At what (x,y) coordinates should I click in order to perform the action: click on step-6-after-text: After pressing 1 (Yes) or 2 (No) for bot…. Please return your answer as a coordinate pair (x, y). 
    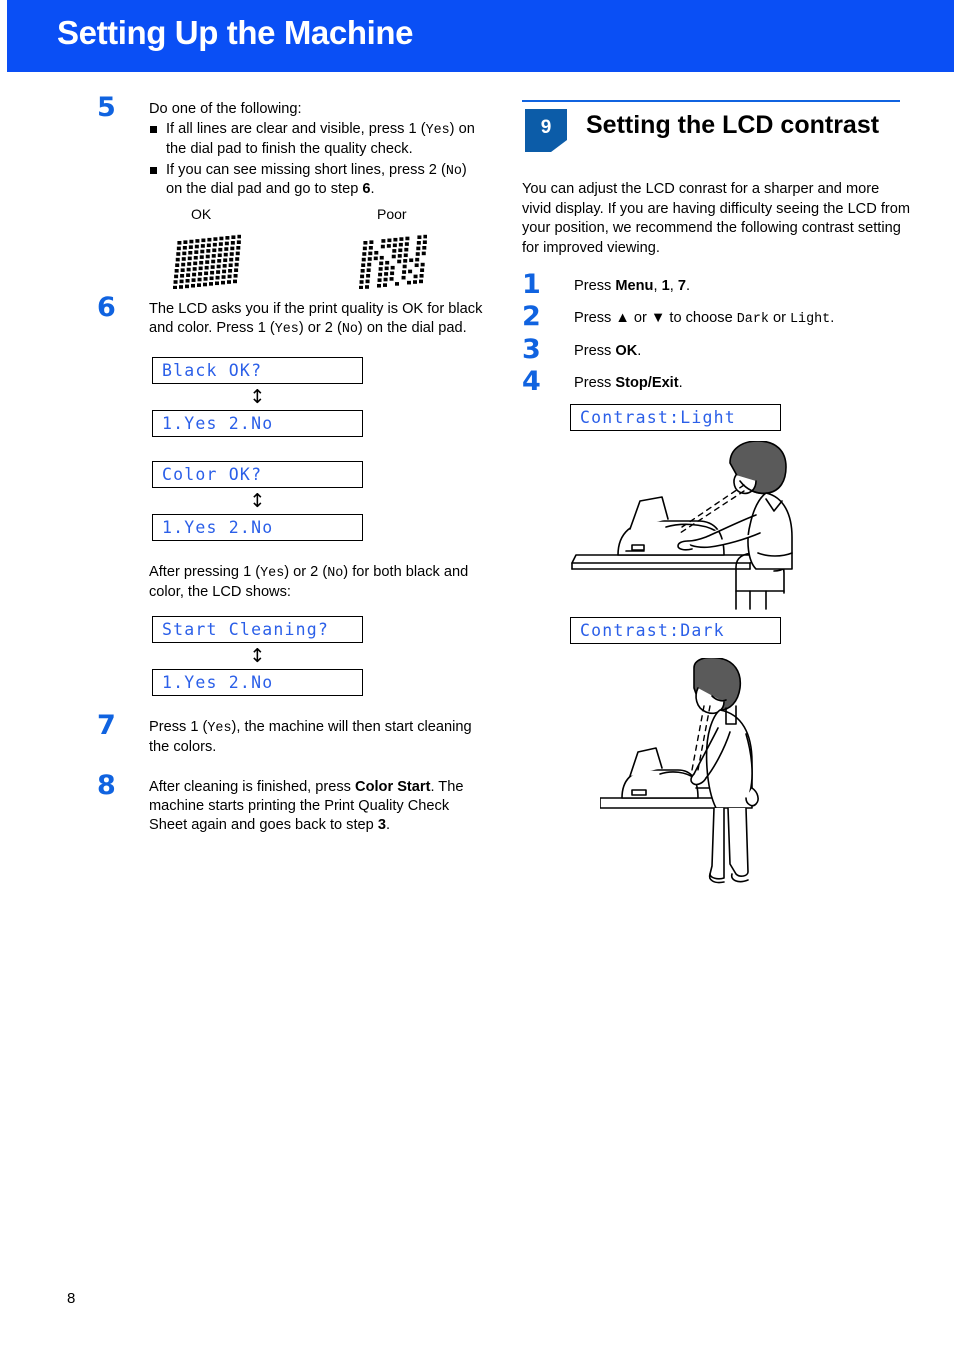
    Looking at the image, I should click on (318, 582).